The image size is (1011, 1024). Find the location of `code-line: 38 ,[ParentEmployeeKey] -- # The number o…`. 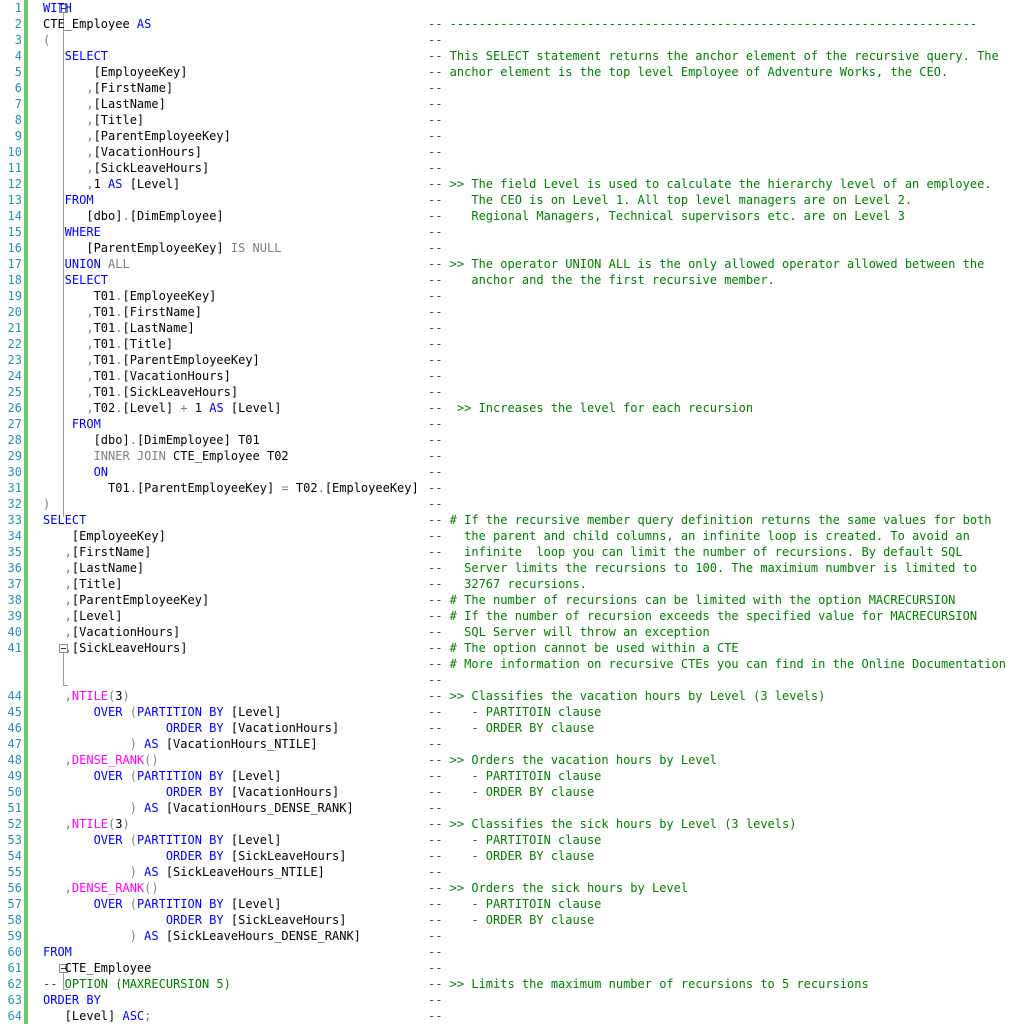

code-line: 38 ,[ParentEmployeeKey] -- # The number o… is located at coordinates (505, 600).